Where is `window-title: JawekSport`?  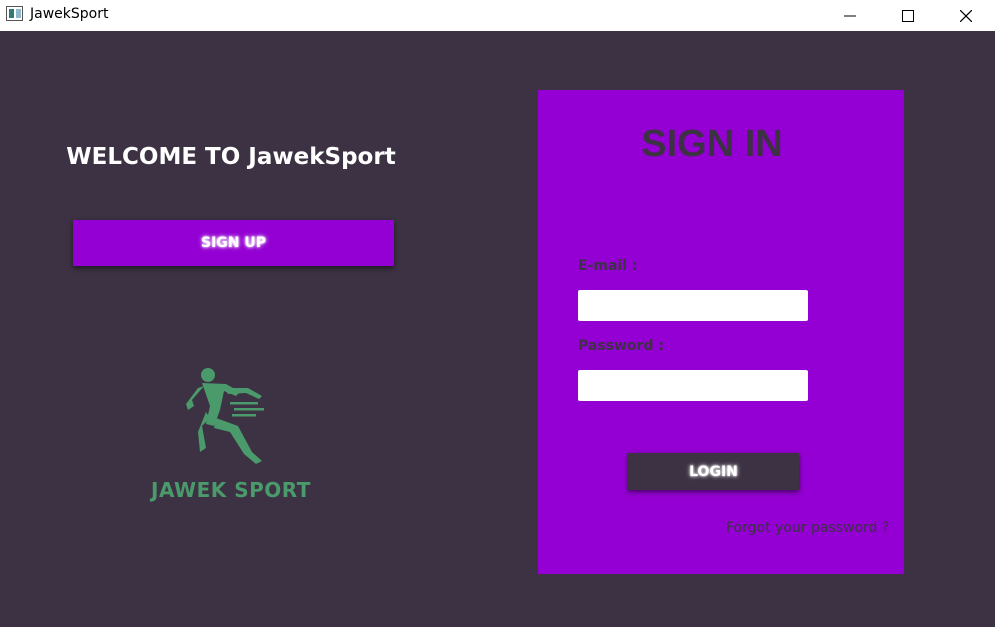
window-title: JawekSport is located at coordinates (69, 14).